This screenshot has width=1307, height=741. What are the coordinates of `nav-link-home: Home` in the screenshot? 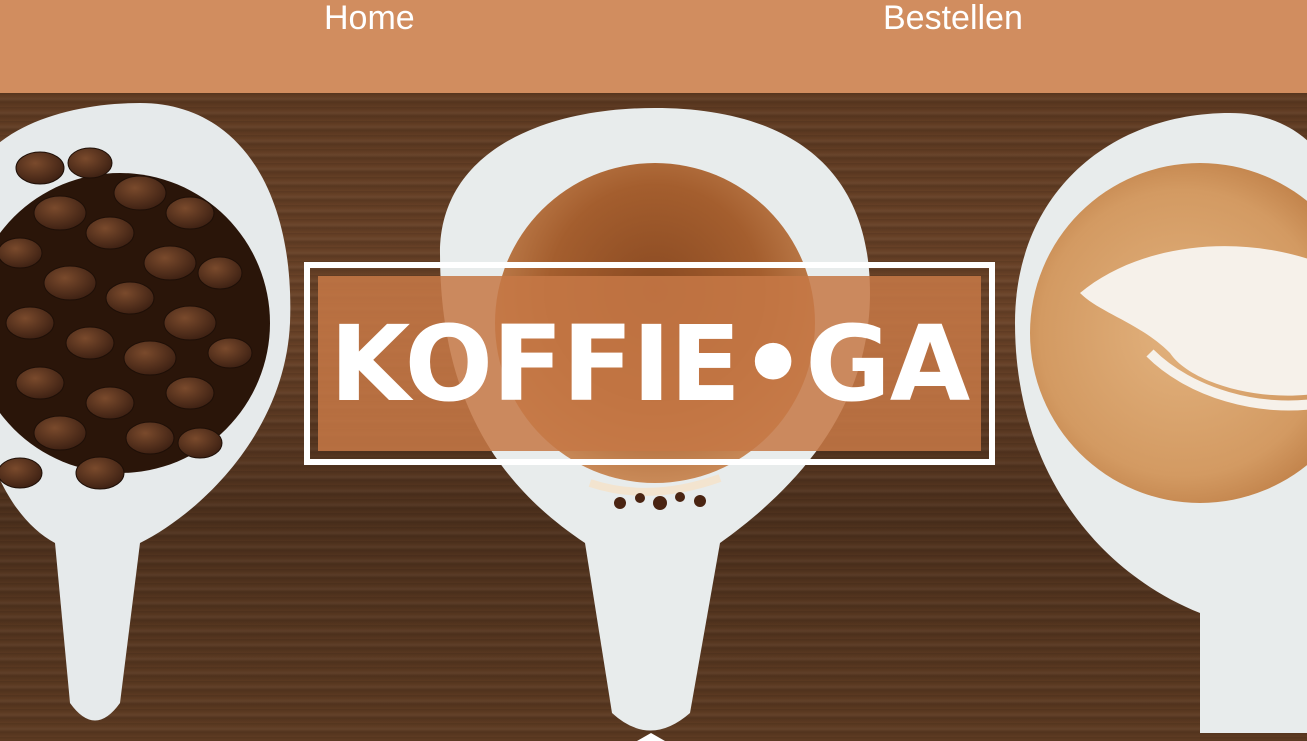 It's located at (369, 19).